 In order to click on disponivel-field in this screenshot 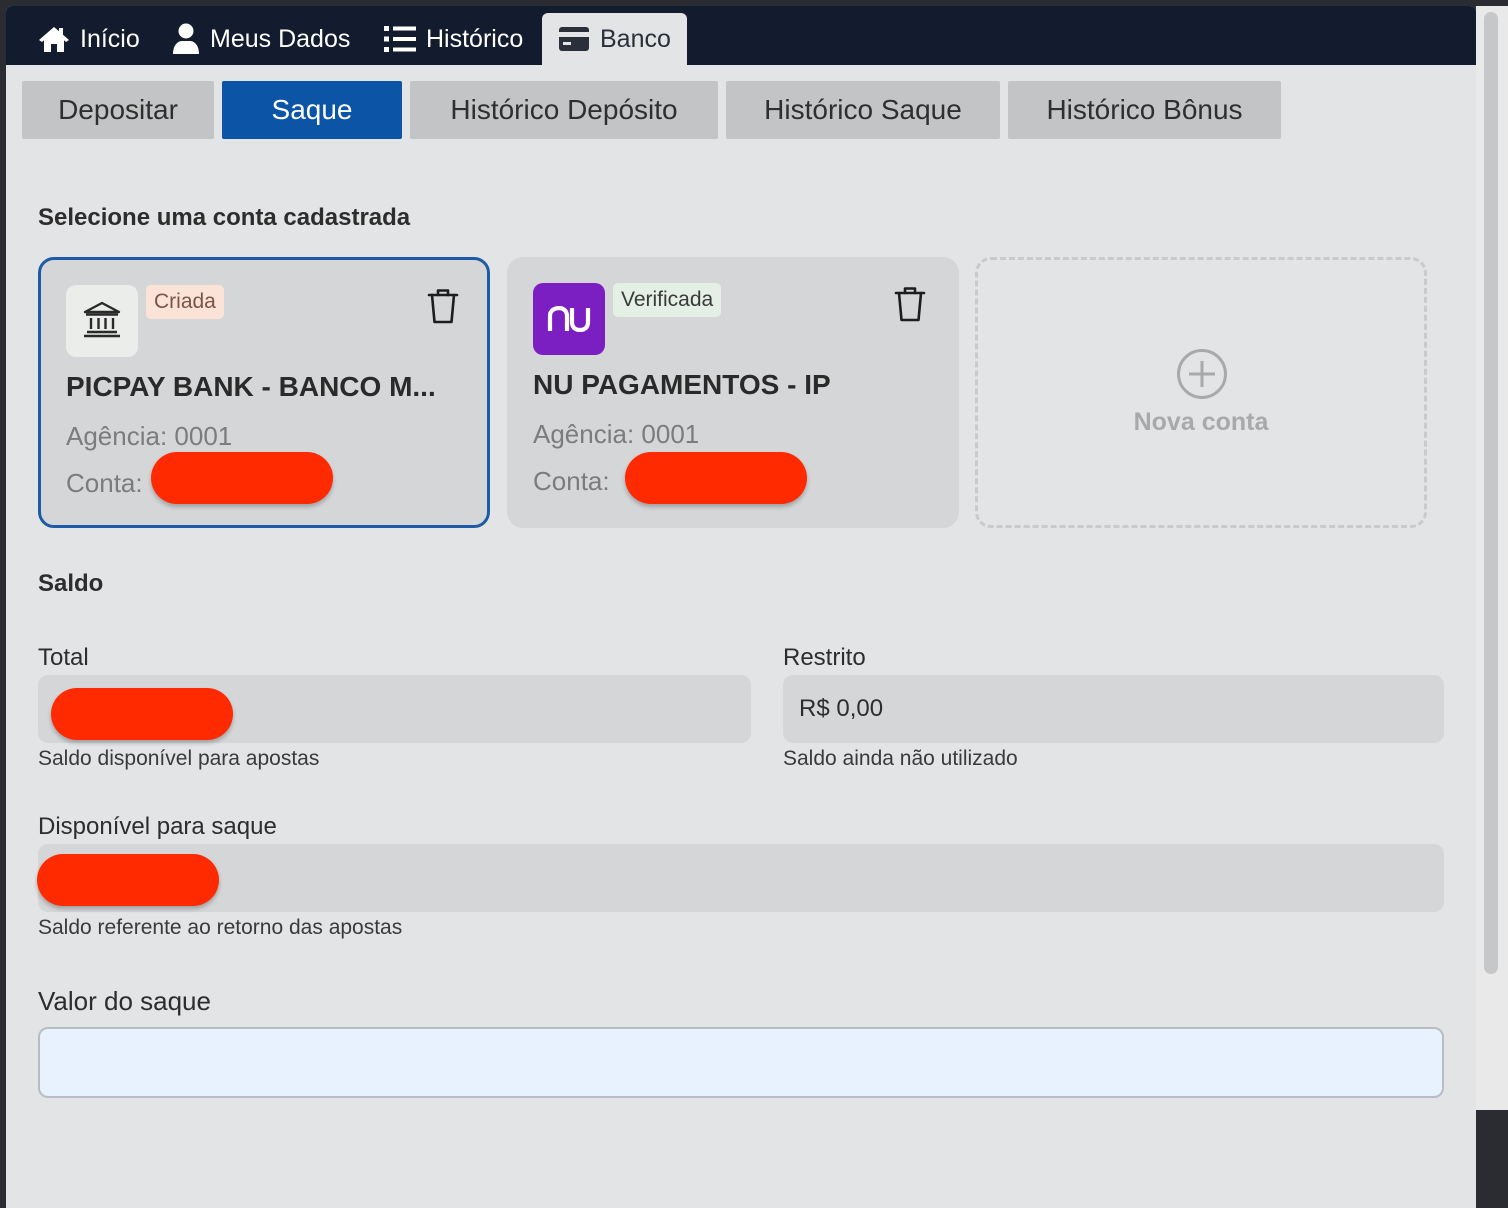, I will do `click(741, 878)`.